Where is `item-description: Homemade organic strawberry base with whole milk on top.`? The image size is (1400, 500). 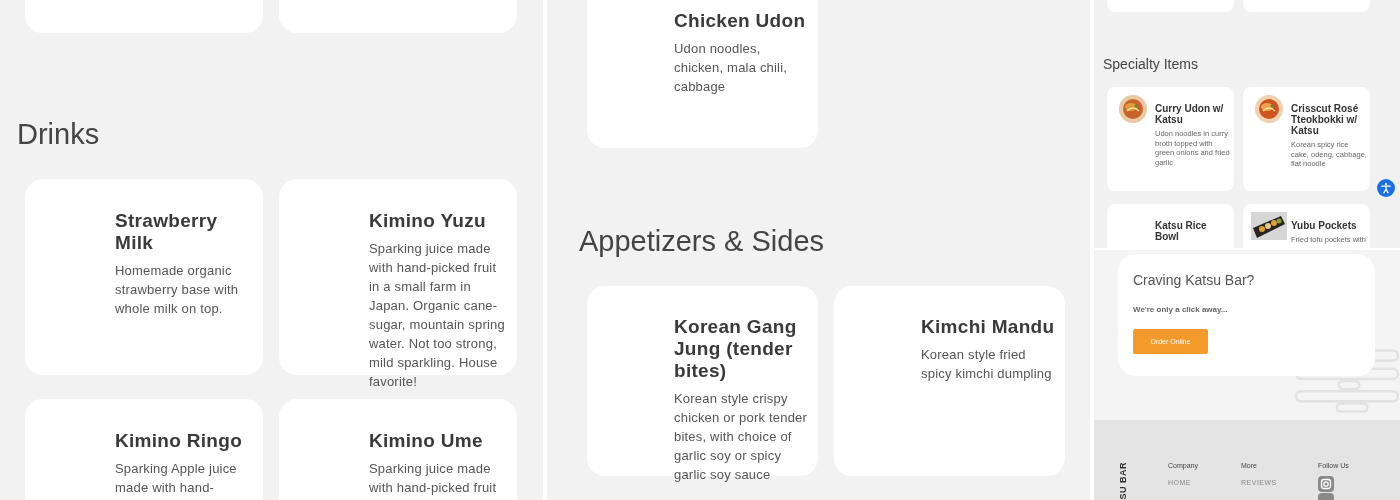
item-description: Homemade organic strawberry base with whole milk on top. is located at coordinates (177, 290).